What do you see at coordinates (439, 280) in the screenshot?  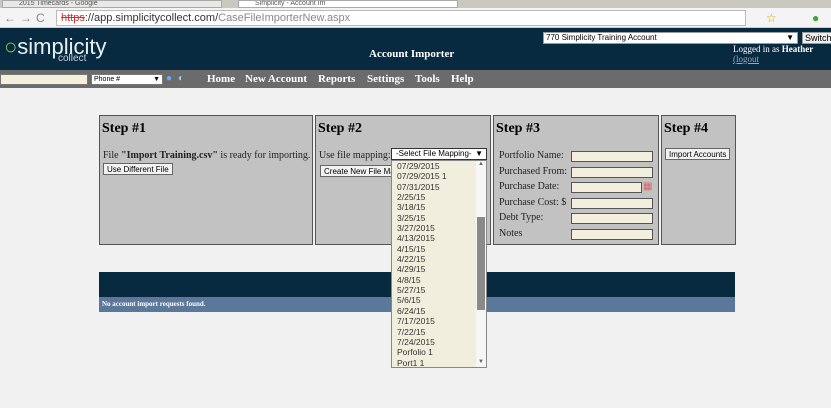 I see `file-mapping-option: 4/8/15` at bounding box center [439, 280].